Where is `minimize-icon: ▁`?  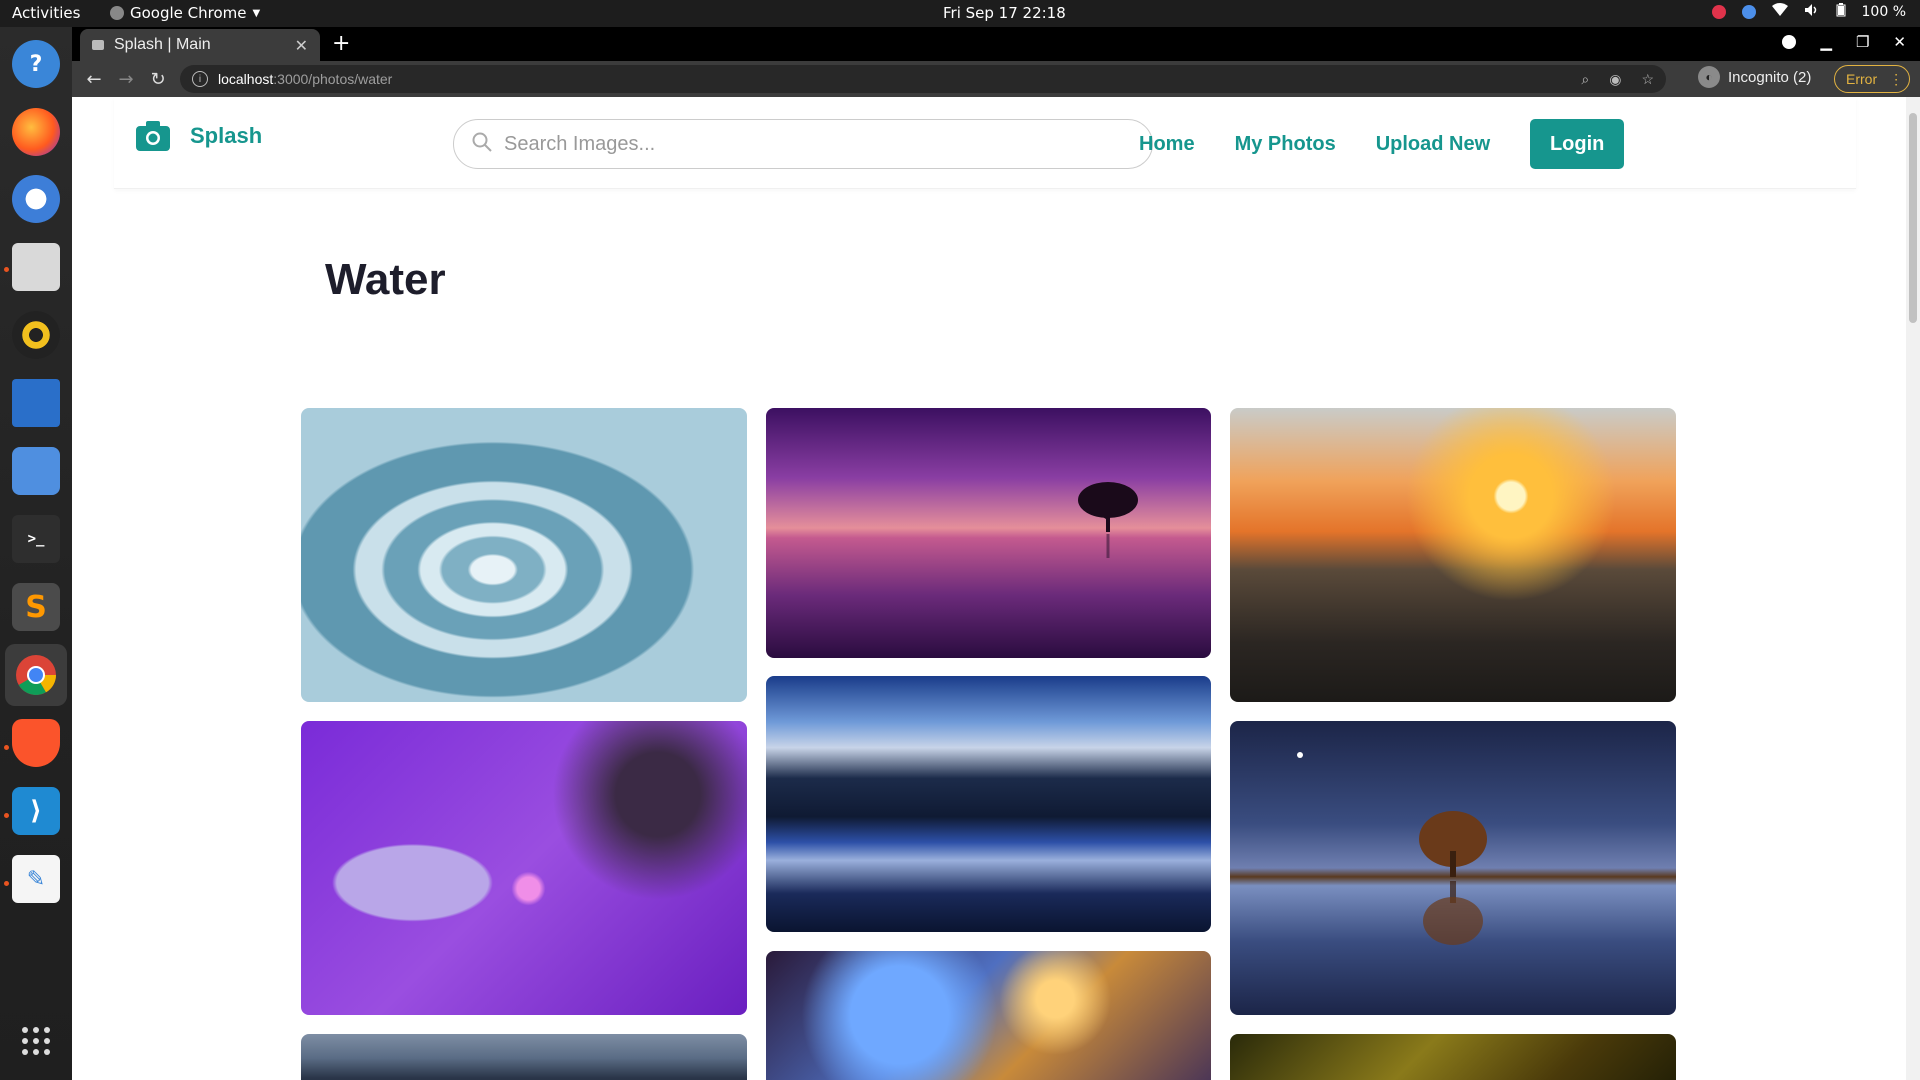 minimize-icon: ▁ is located at coordinates (1826, 42).